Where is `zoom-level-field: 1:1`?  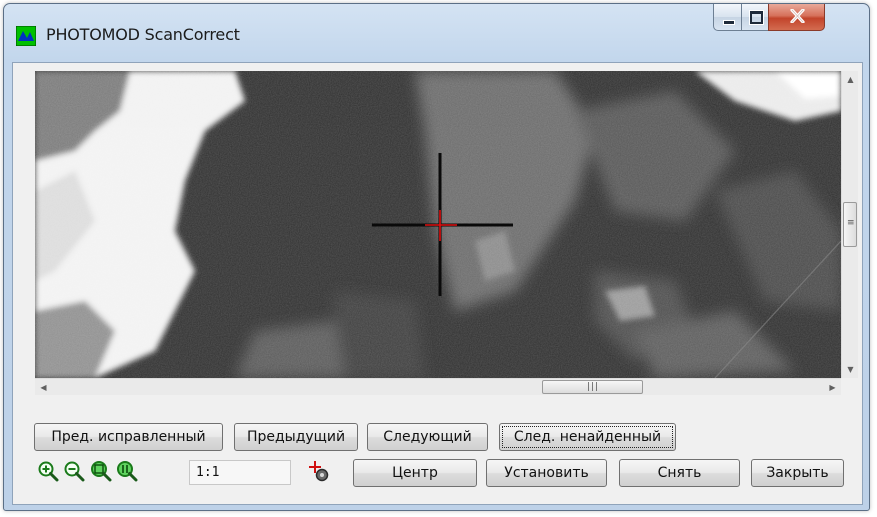 zoom-level-field: 1:1 is located at coordinates (240, 472).